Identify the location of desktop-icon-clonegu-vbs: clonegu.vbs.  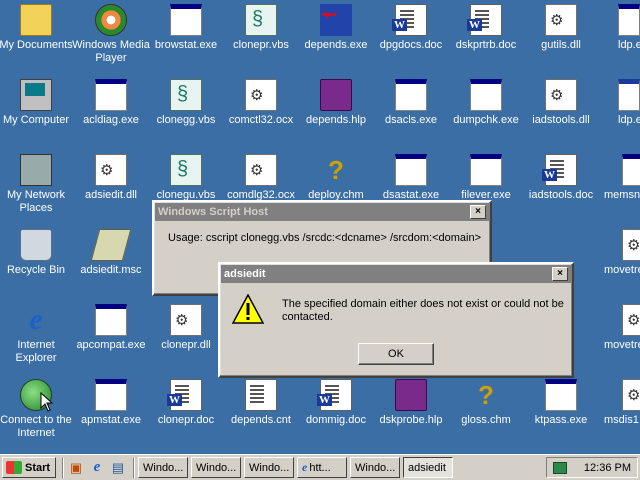
(186, 178).